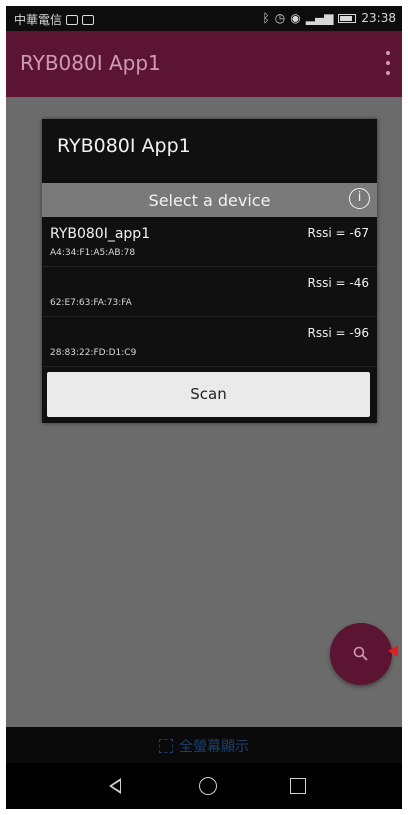 The height and width of the screenshot is (815, 408). I want to click on dialog-title: RYB080I App1, so click(124, 146).